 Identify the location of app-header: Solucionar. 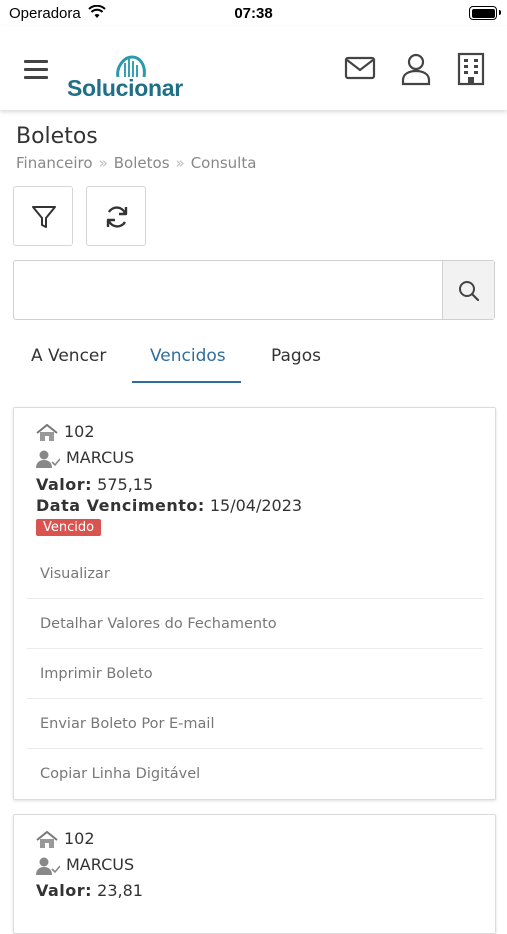
(253, 68).